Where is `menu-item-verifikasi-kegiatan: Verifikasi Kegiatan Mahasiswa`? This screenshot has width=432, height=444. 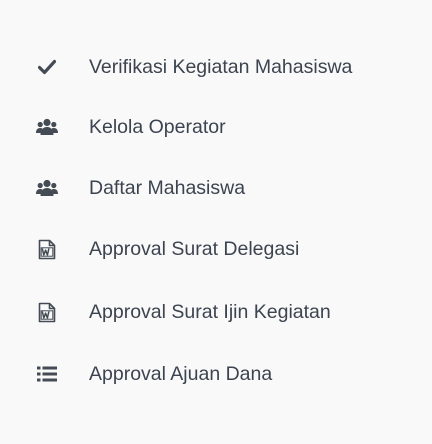 menu-item-verifikasi-kegiatan: Verifikasi Kegiatan Mahasiswa is located at coordinates (216, 67).